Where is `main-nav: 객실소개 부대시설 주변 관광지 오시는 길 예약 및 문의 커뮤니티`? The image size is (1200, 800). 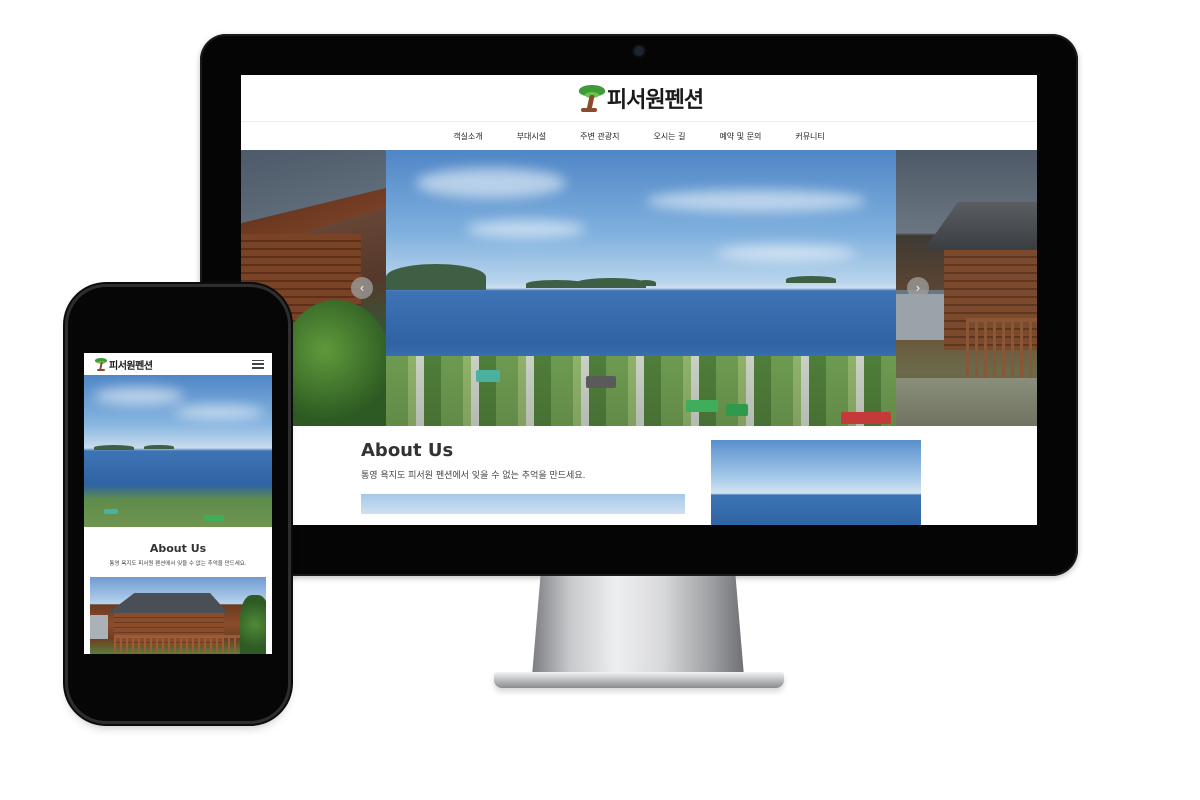 main-nav: 객실소개 부대시설 주변 관광지 오시는 길 예약 및 문의 커뮤니티 is located at coordinates (639, 136).